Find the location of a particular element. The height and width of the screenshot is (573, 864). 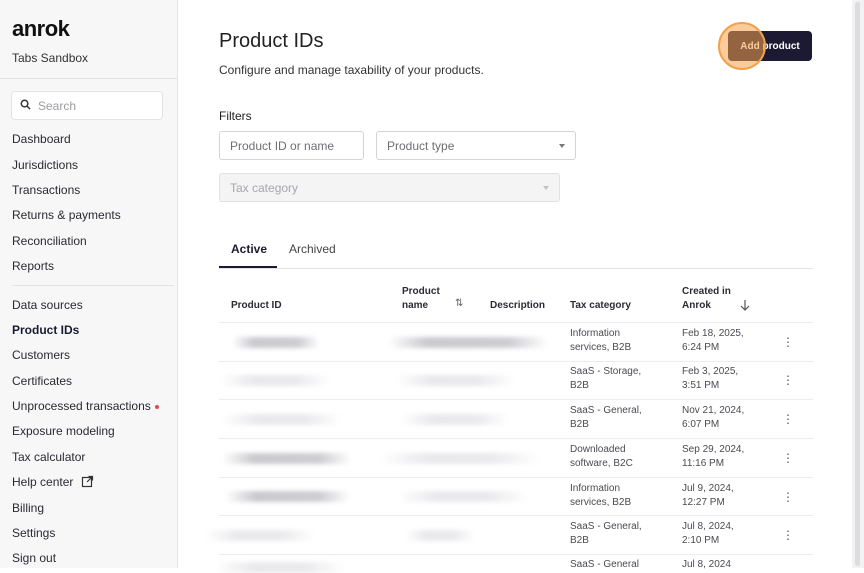

sidebar-item-reports: Reports is located at coordinates (33, 266).